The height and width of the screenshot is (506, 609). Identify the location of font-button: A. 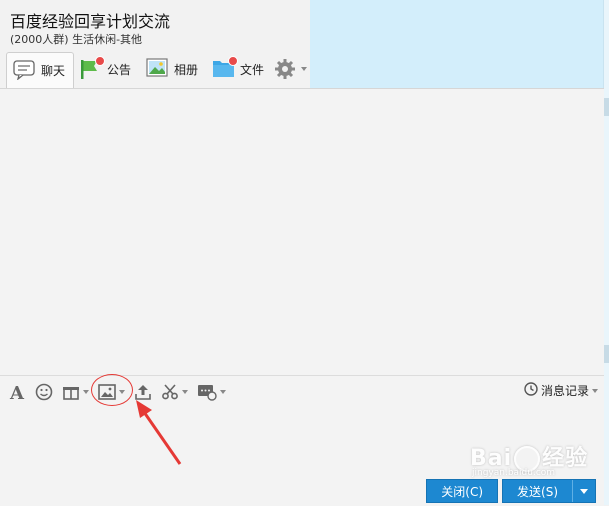
(17, 392).